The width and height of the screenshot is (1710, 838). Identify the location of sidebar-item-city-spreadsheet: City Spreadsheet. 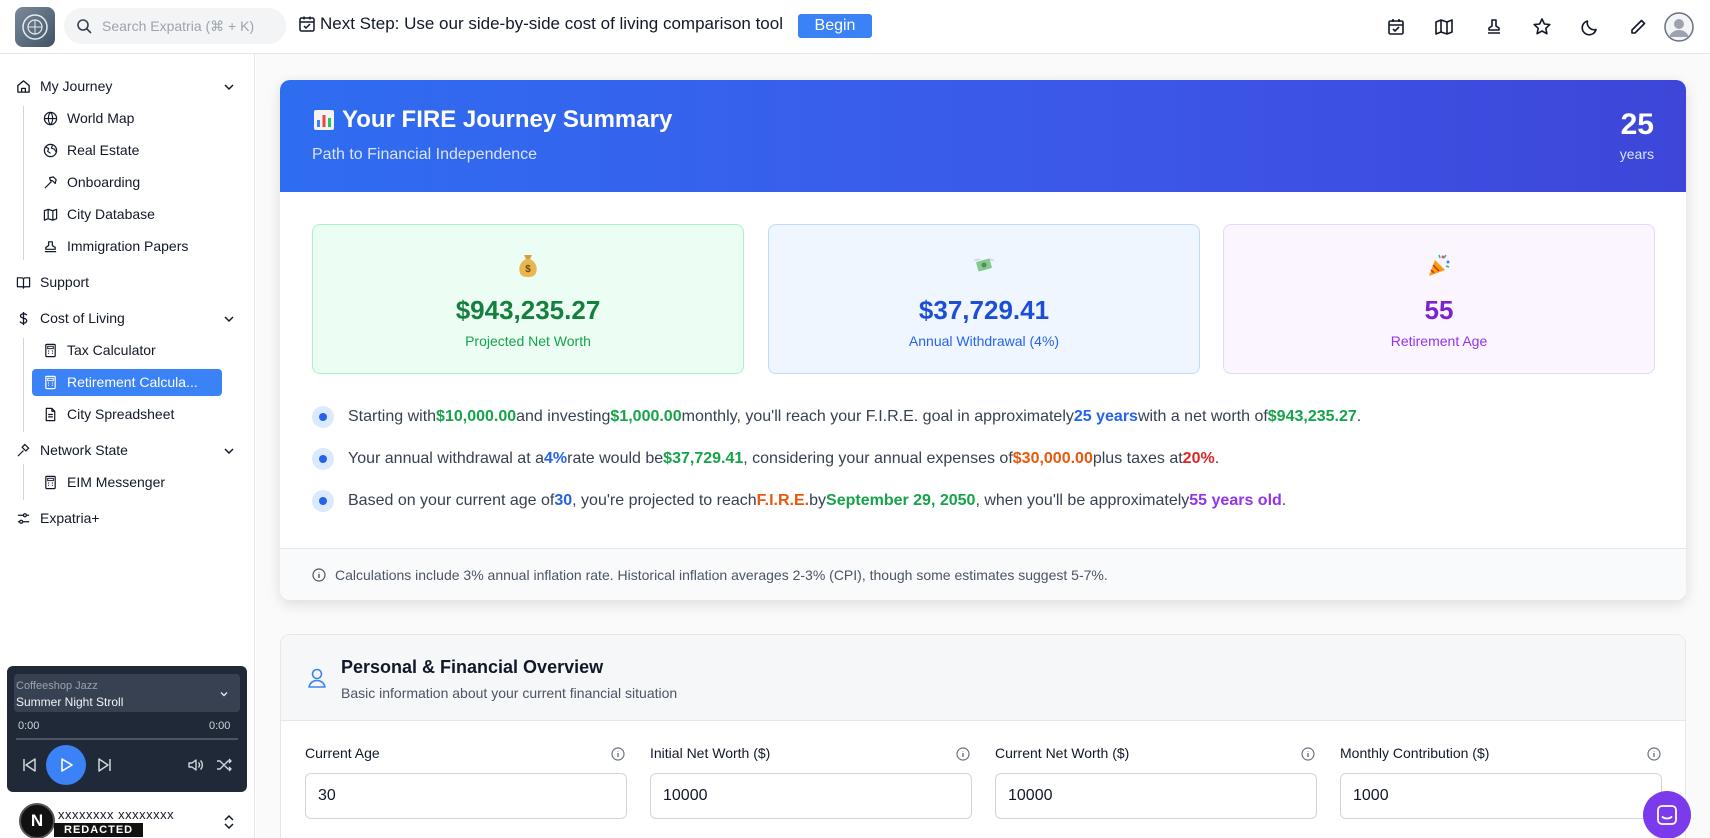
(108, 414).